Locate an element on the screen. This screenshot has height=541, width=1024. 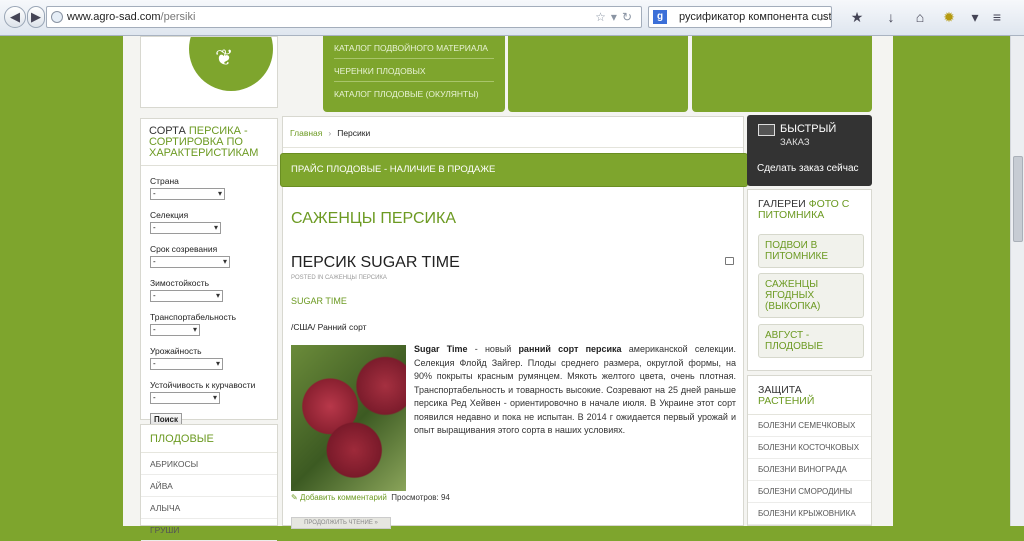
fruit-item-quince: АЙВА is located at coordinates (209, 486).